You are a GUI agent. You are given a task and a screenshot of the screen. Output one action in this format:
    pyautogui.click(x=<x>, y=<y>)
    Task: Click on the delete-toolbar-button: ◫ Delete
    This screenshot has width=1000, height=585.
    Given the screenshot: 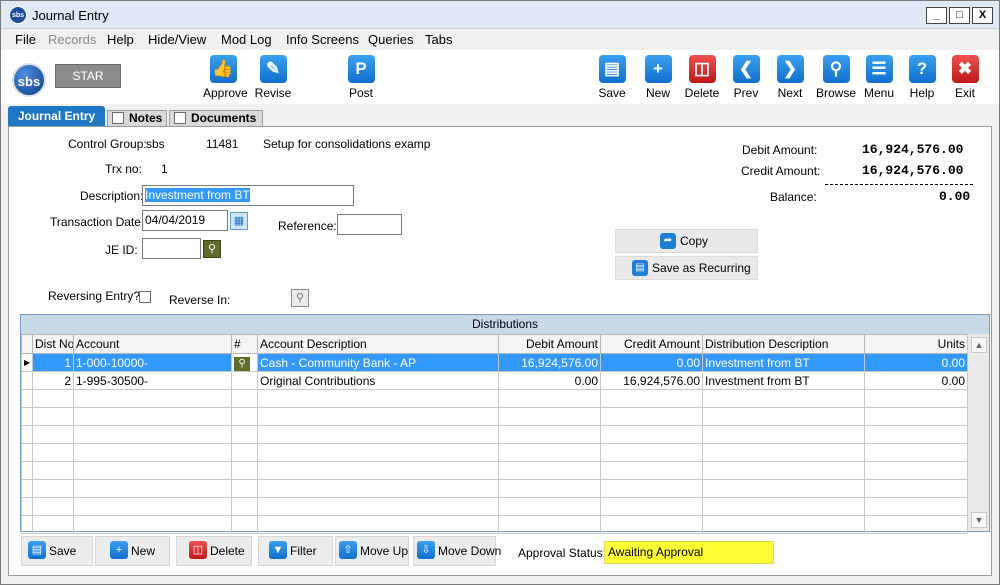 What is the action you would take?
    pyautogui.click(x=702, y=78)
    